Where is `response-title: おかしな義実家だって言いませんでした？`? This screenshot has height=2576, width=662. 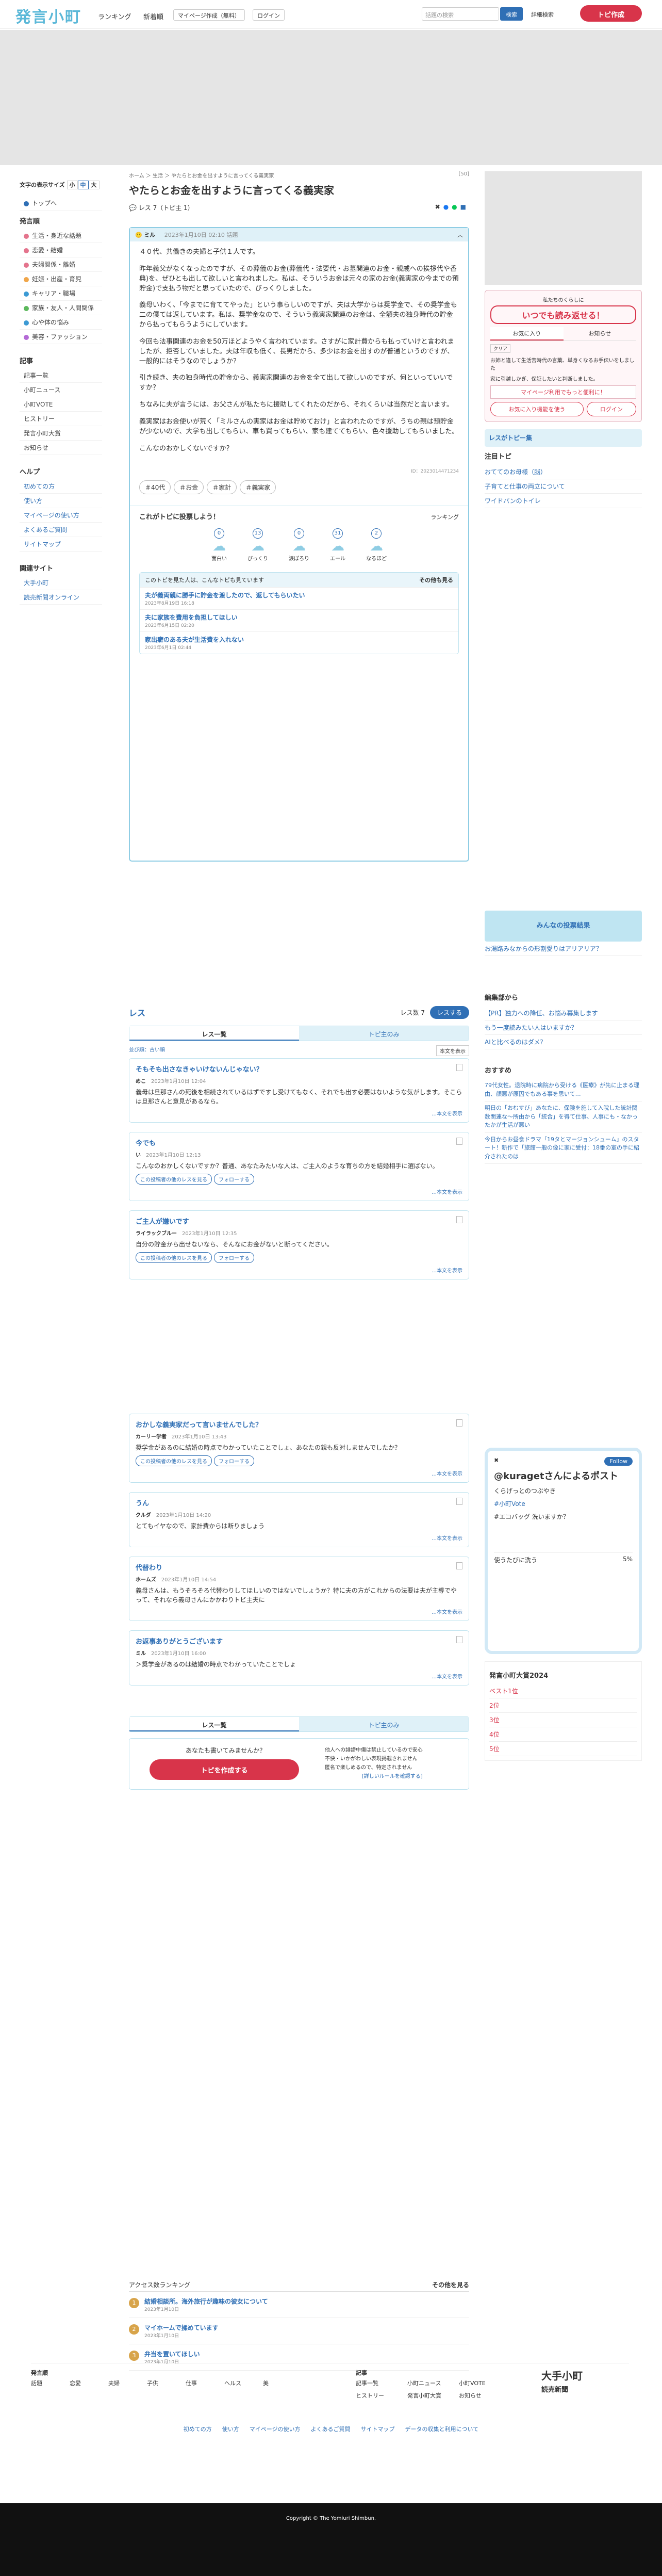
response-title: おかしな義実家だって言いませんでした？ is located at coordinates (299, 1424).